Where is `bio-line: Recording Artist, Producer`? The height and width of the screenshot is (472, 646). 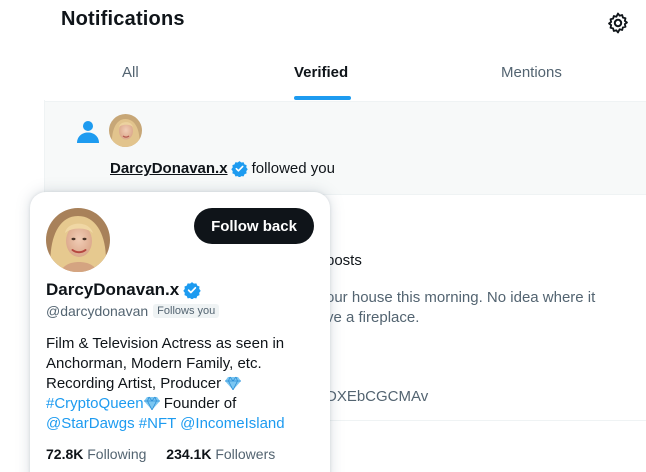 bio-line: Recording Artist, Producer is located at coordinates (183, 384).